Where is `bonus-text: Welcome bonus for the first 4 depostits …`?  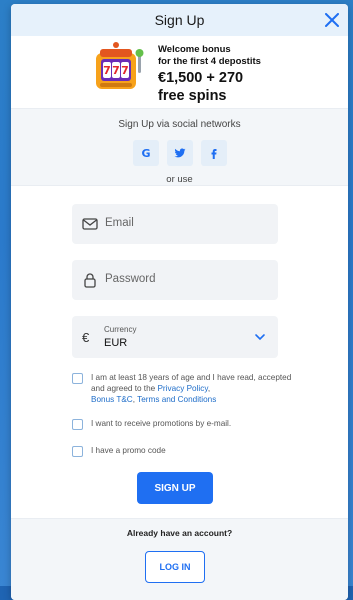
bonus-text: Welcome bonus for the first 4 depostits … is located at coordinates (209, 74).